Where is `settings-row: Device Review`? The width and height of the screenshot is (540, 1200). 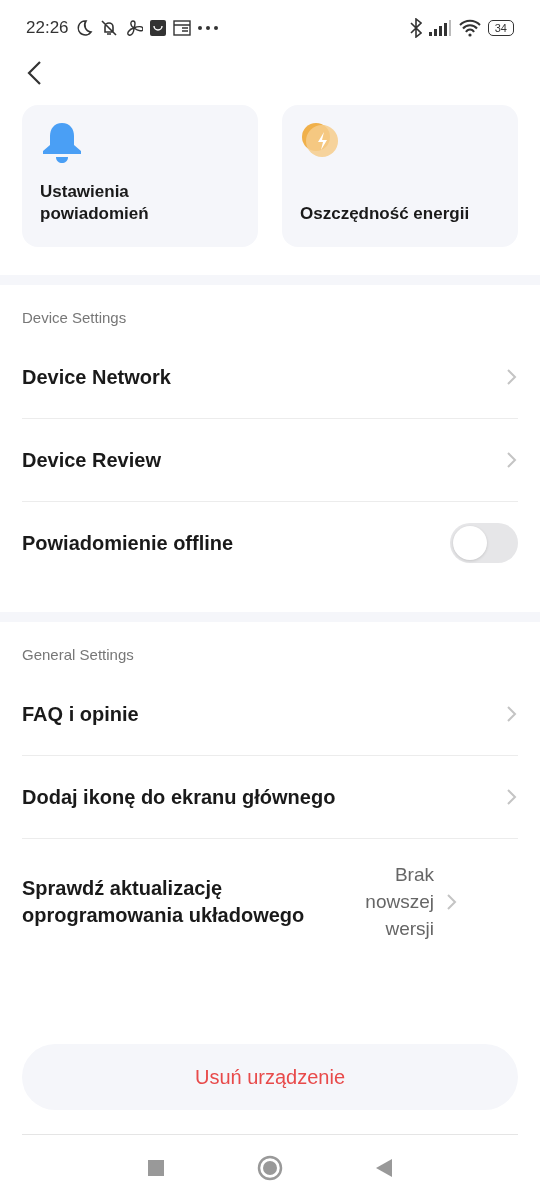 settings-row: Device Review is located at coordinates (270, 460).